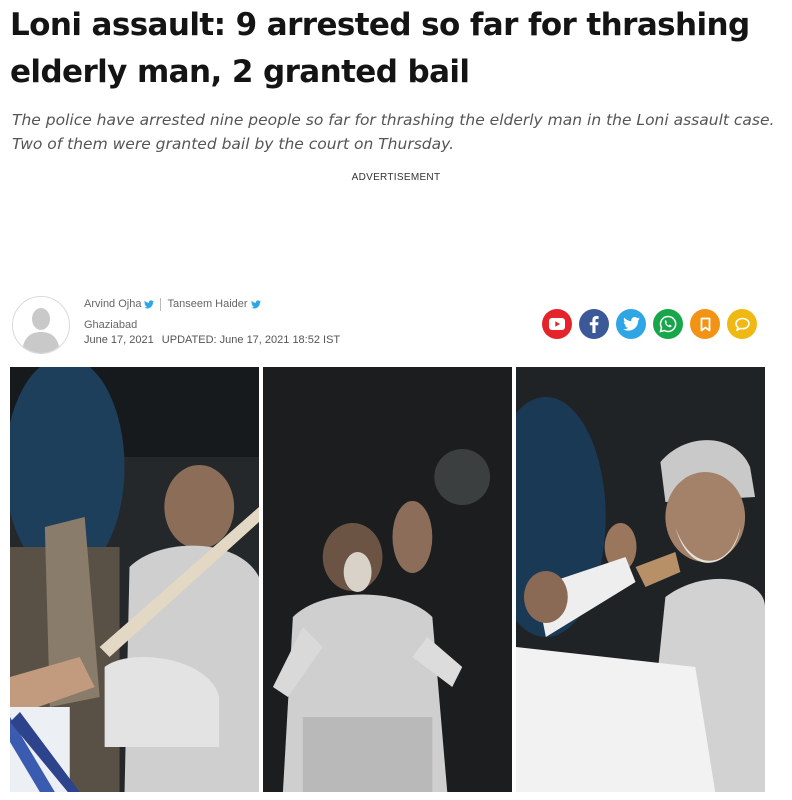 Image resolution: width=792 pixels, height=800 pixels. I want to click on updated-date: UPDATED: June 17, 2021 18:52 IST, so click(251, 340).